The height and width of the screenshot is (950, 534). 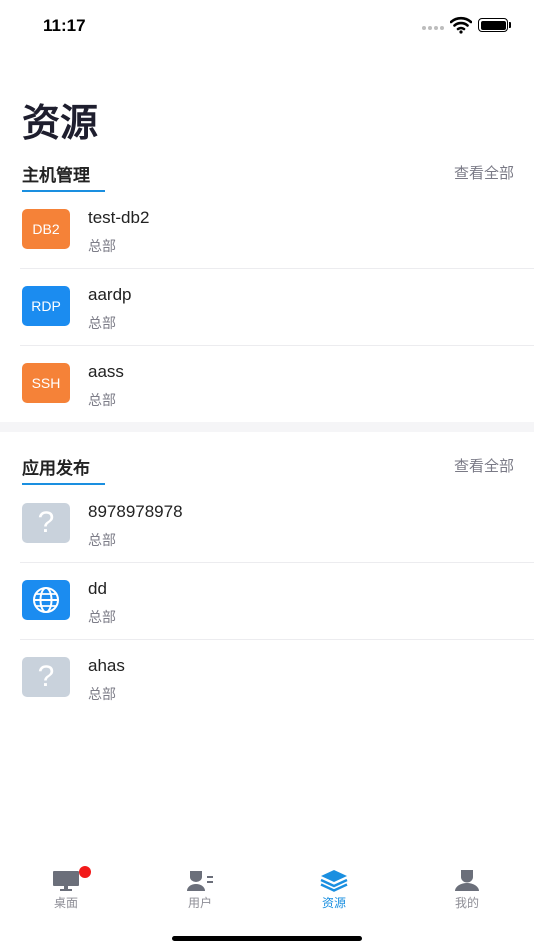 I want to click on list-item: ? ahas 总部, so click(x=277, y=678).